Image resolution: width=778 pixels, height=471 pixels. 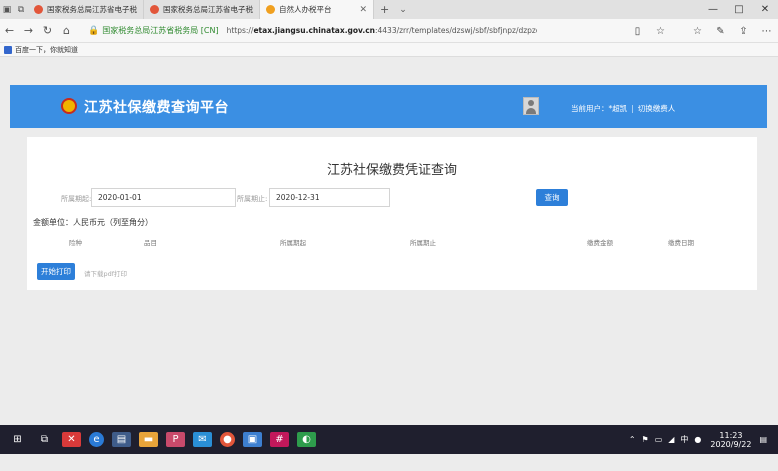 I want to click on tray-tax-icon: ●, so click(x=697, y=439).